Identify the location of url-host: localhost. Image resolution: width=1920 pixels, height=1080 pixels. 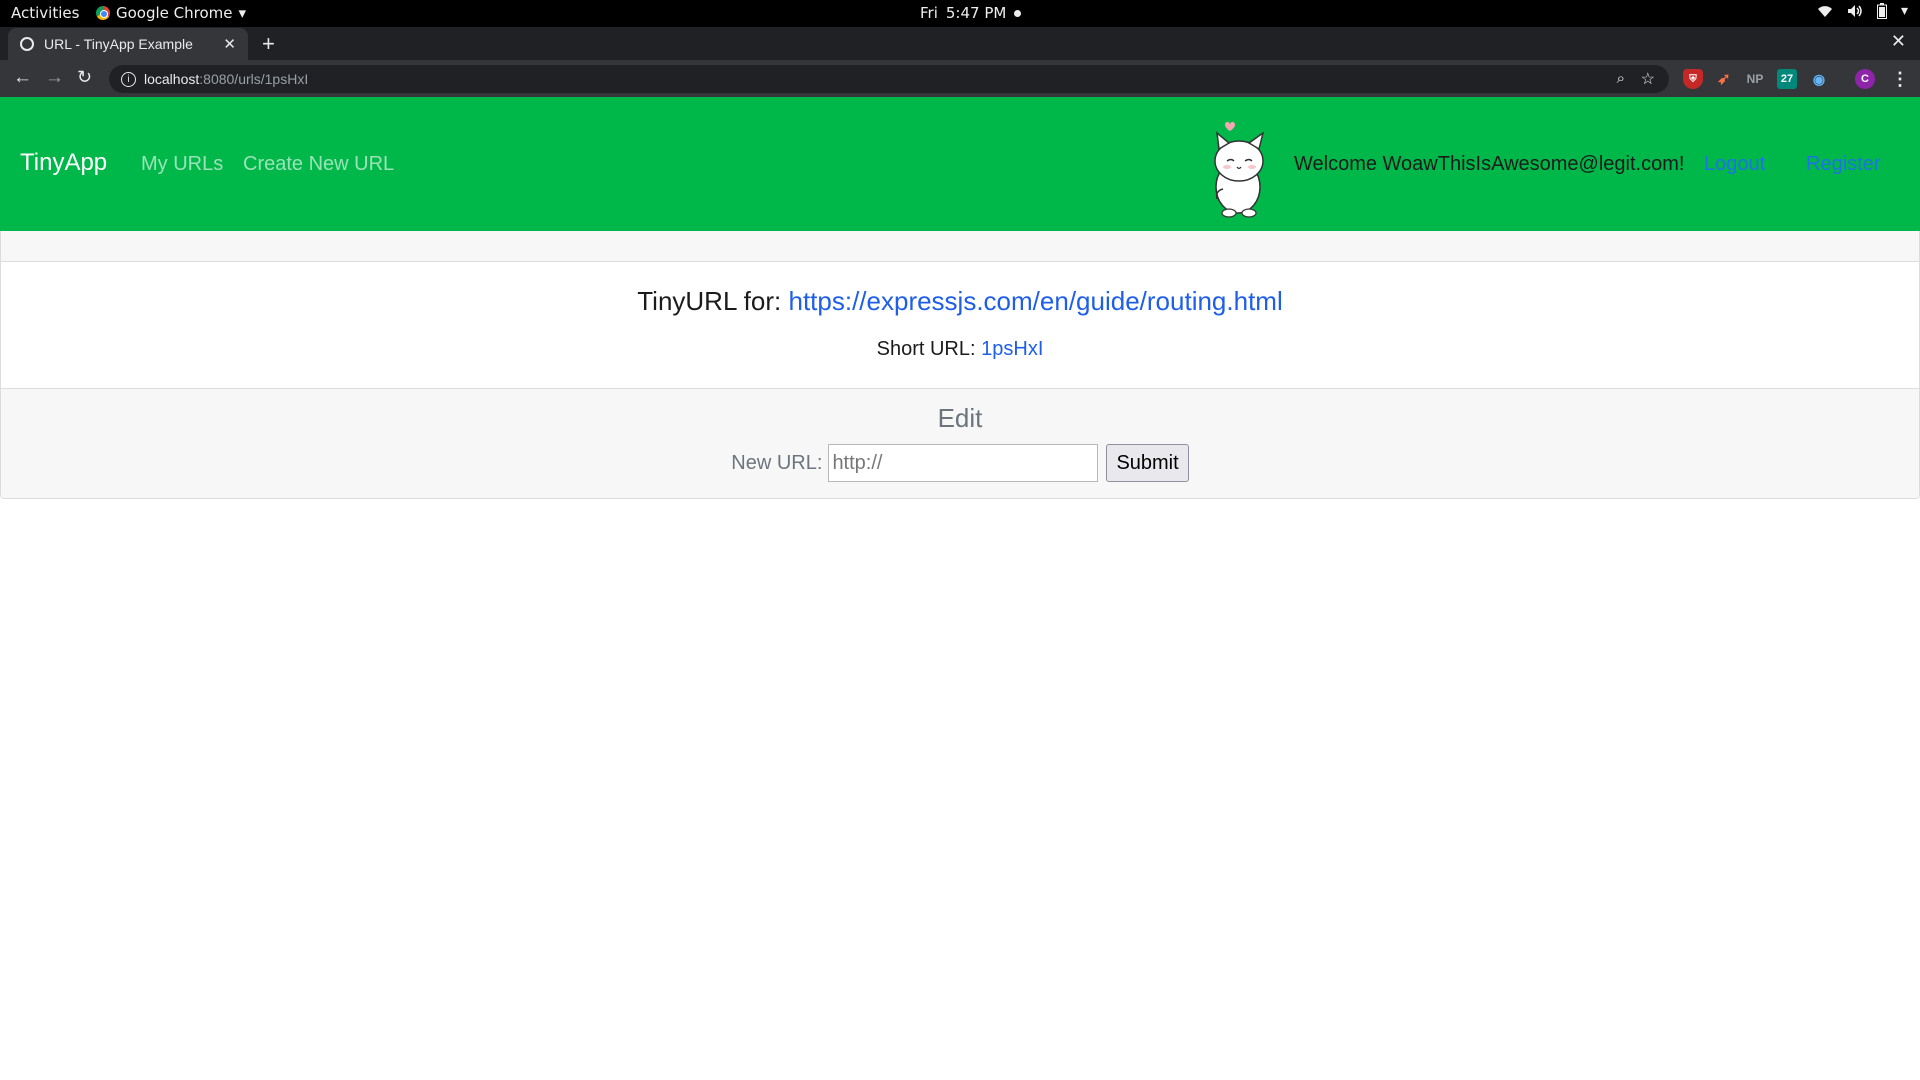
(172, 79).